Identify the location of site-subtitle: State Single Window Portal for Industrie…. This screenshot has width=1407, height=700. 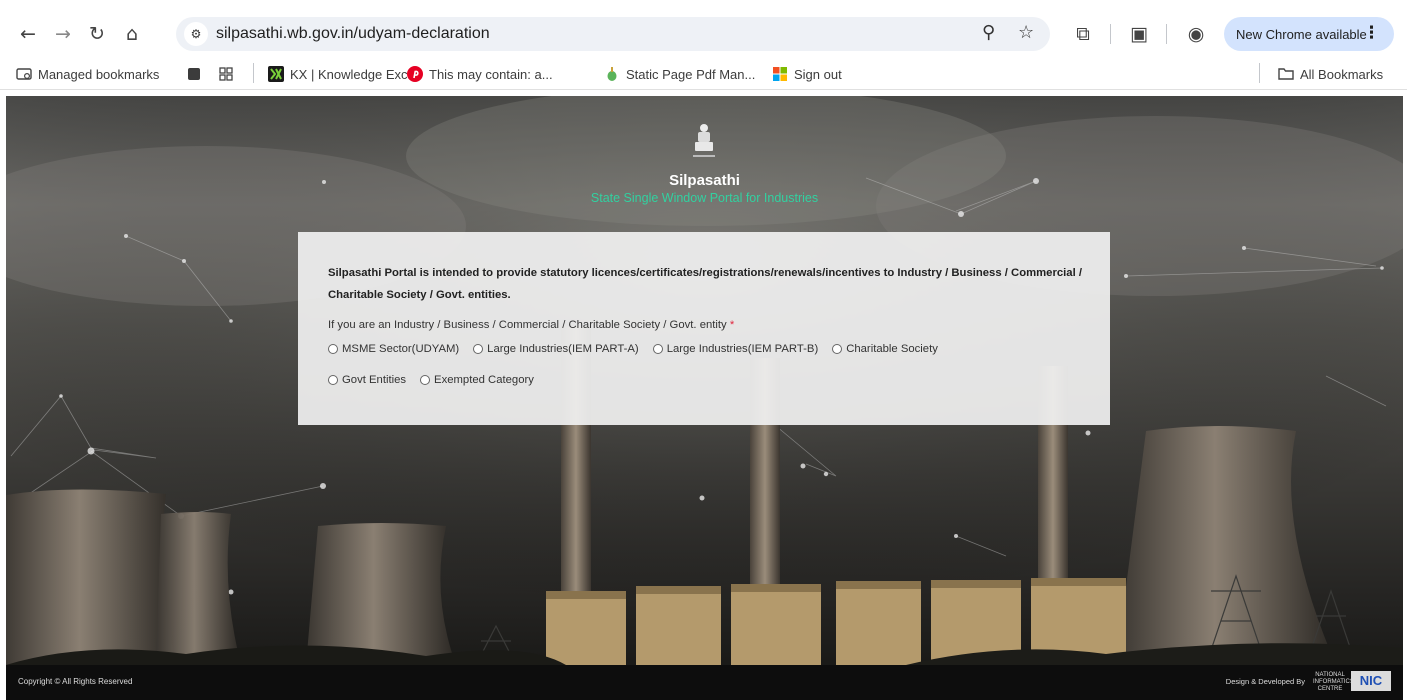
(704, 198).